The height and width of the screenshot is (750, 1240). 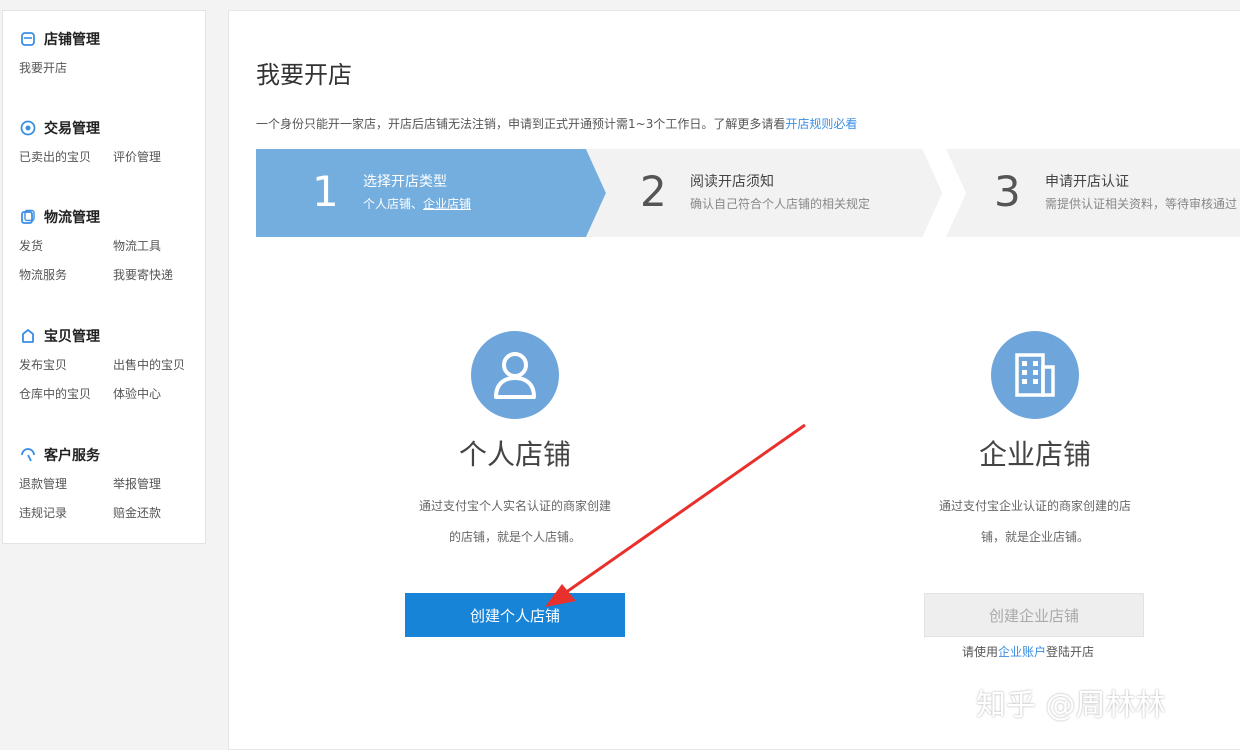 What do you see at coordinates (109, 142) in the screenshot?
I see `sidebar-group-trade: 交易管理 已卖出的宝贝 评价管理` at bounding box center [109, 142].